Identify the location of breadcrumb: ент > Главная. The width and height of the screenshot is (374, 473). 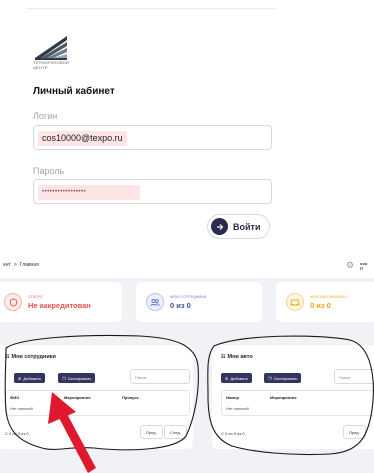
(21, 265).